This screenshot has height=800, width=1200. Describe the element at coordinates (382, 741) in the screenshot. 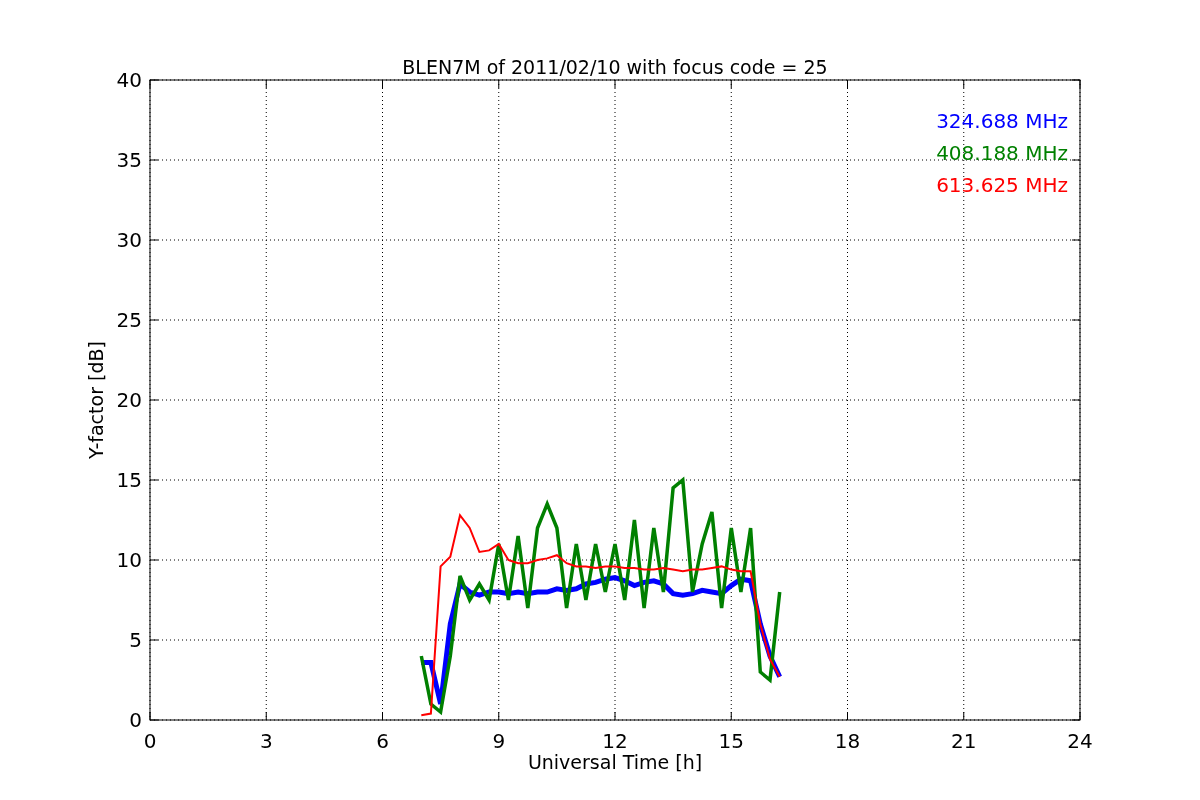

I see `x-tick-label: 6` at that location.